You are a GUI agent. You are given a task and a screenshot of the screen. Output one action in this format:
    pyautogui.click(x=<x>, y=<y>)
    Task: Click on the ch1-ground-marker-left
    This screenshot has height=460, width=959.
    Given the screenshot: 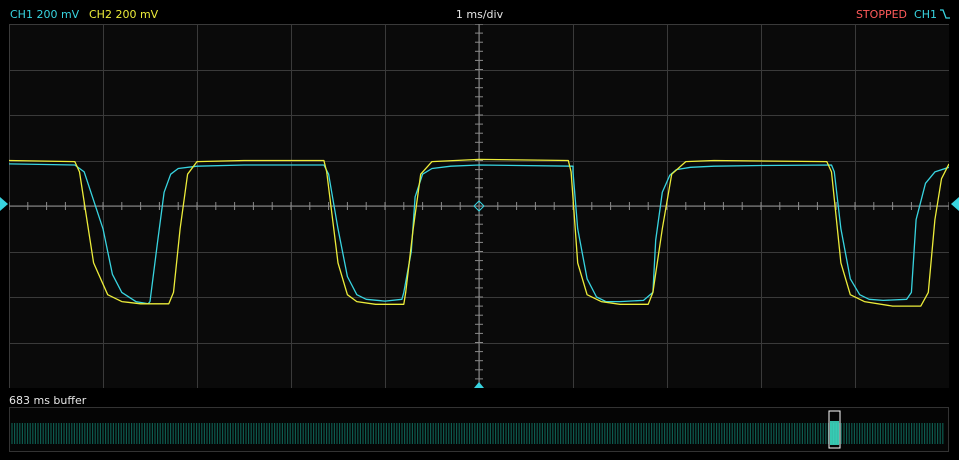 What is the action you would take?
    pyautogui.click(x=4, y=204)
    